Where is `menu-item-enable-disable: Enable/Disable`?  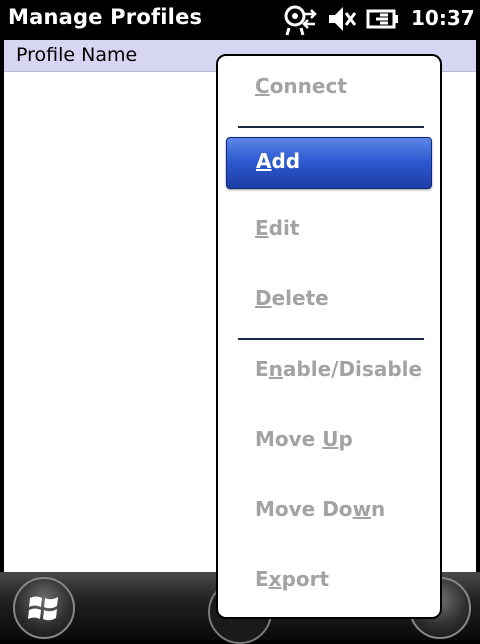 menu-item-enable-disable: Enable/Disable is located at coordinates (329, 372).